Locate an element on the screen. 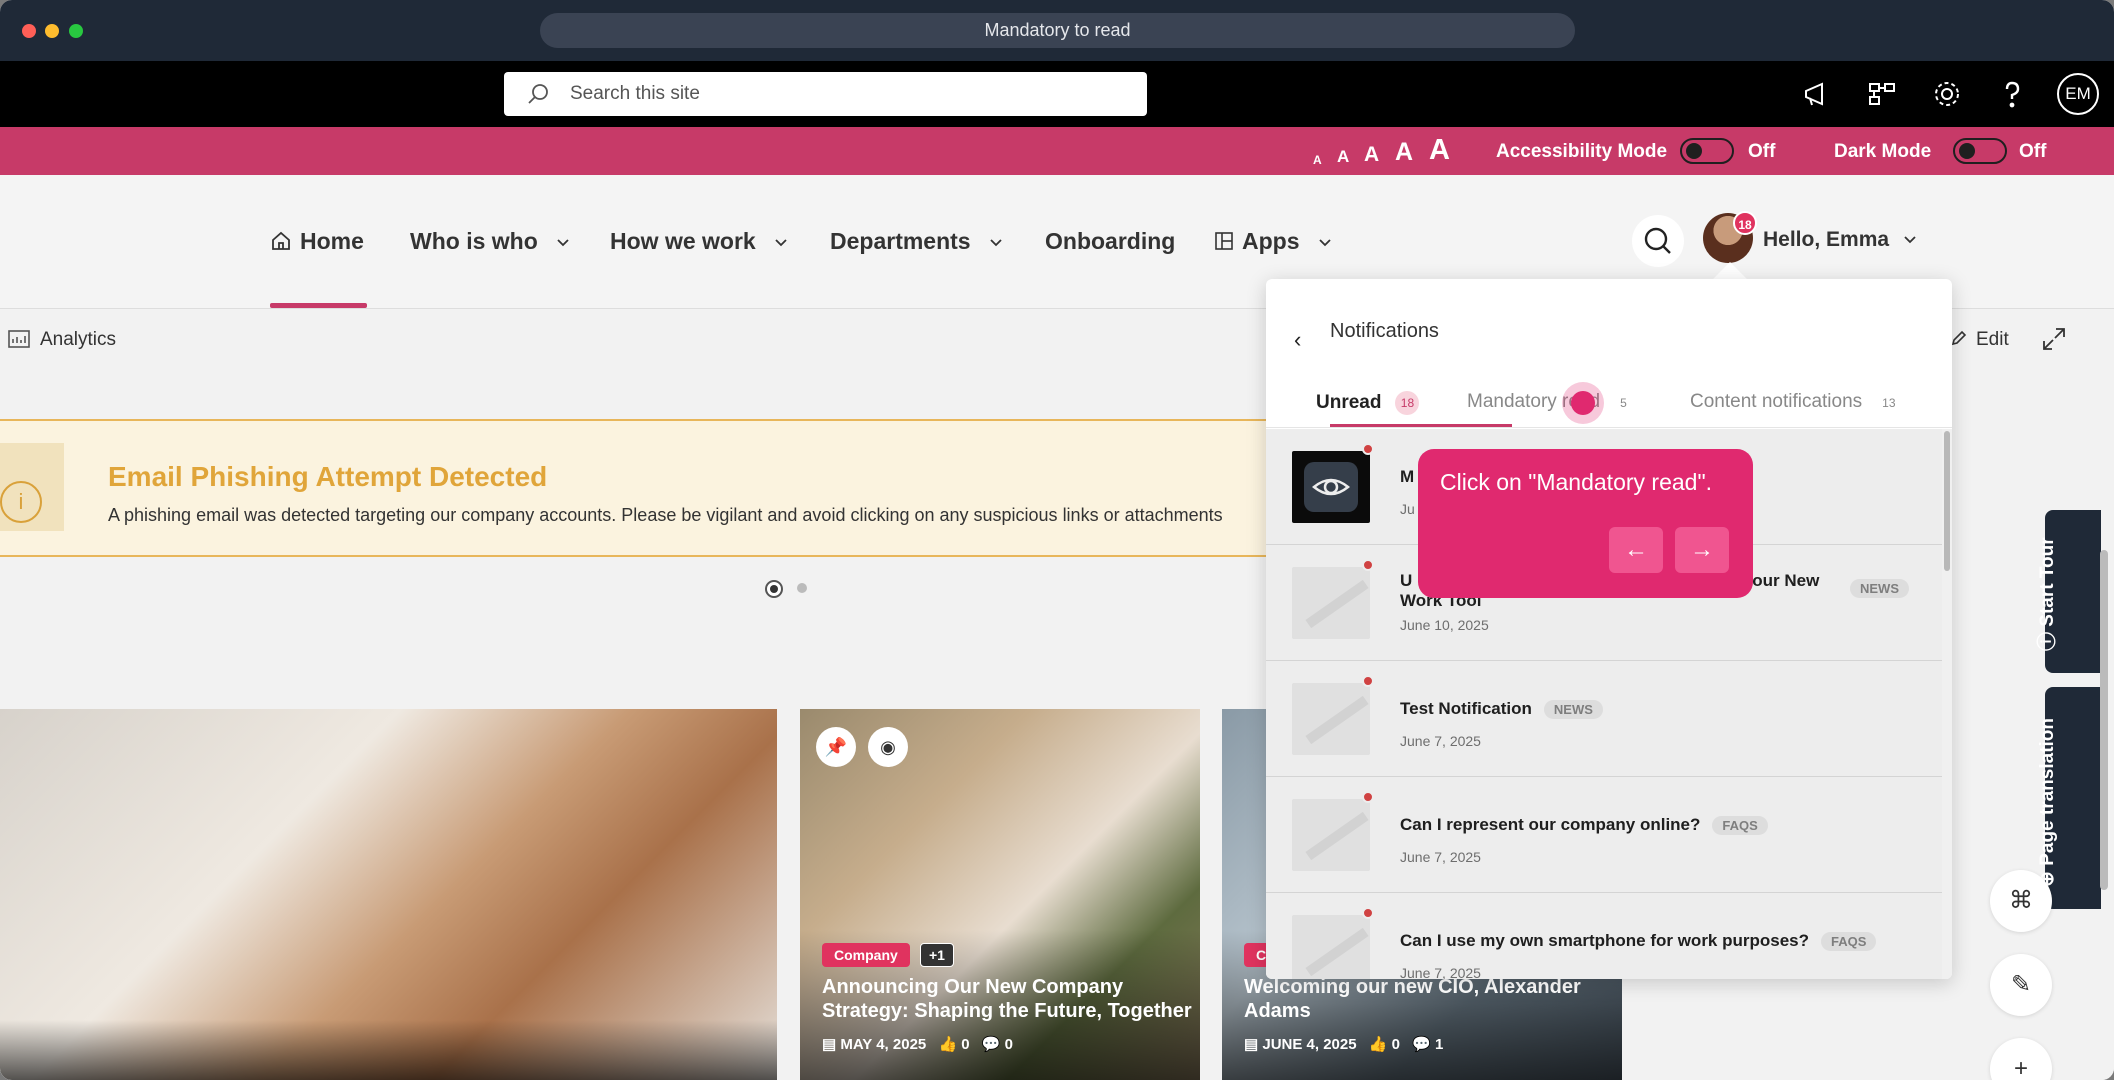 The height and width of the screenshot is (1080, 2114). window-title: Mandatory to read is located at coordinates (1057, 30).